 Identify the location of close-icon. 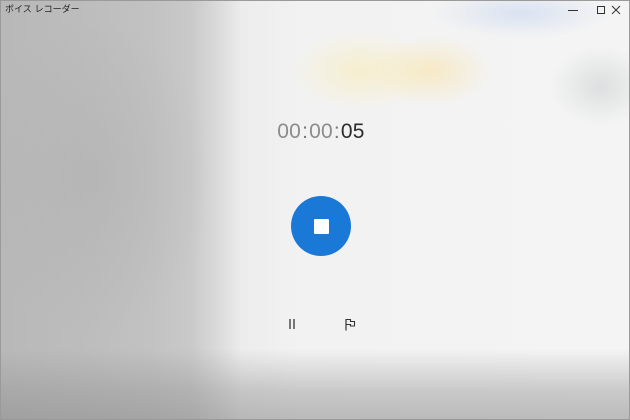
(615, 10).